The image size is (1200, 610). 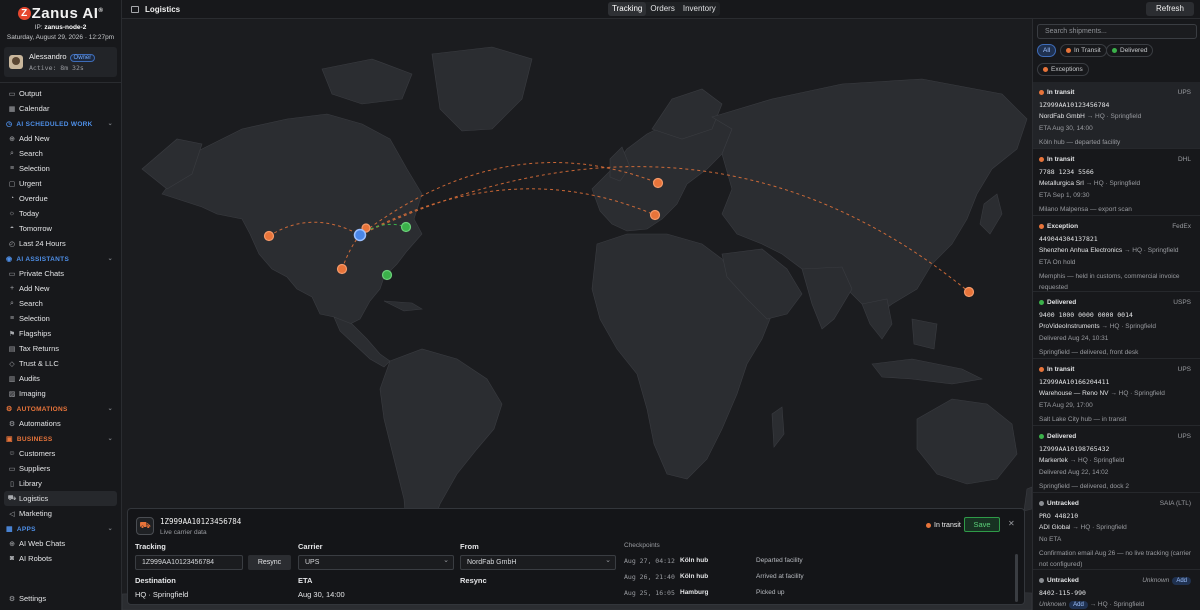 I want to click on tab-tracking: Tracking, so click(x=627, y=9).